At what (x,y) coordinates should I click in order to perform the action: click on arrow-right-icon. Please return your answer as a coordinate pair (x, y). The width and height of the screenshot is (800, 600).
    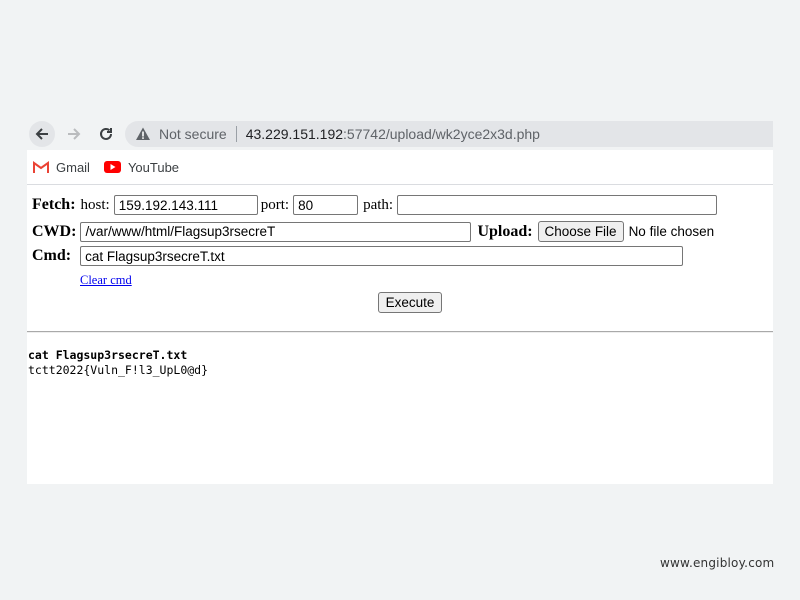
    Looking at the image, I should click on (74, 133).